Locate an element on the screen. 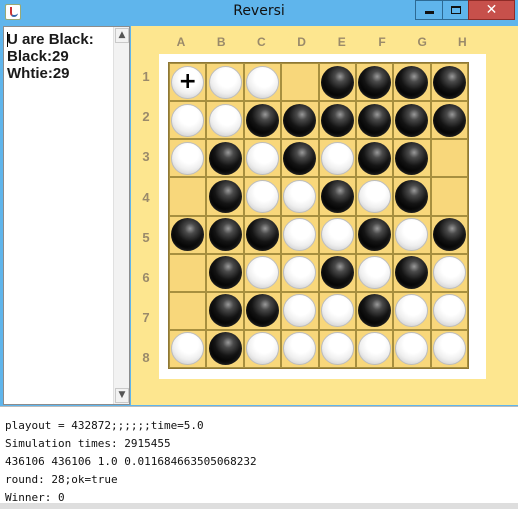 Image resolution: width=518 pixels, height=509 pixels. board-cell-a7 is located at coordinates (188, 310).